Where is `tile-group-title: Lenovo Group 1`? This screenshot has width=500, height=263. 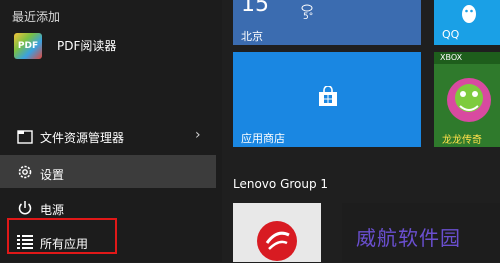 tile-group-title: Lenovo Group 1 is located at coordinates (281, 184).